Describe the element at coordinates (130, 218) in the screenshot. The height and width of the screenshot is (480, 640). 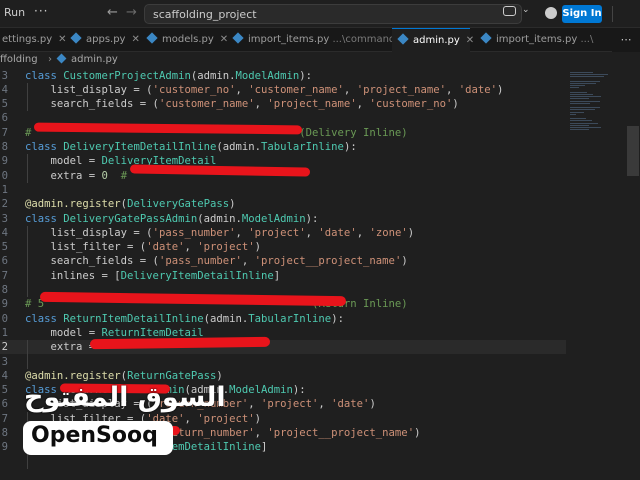
I see `code-token: DeliveryGatePassAdmin` at that location.